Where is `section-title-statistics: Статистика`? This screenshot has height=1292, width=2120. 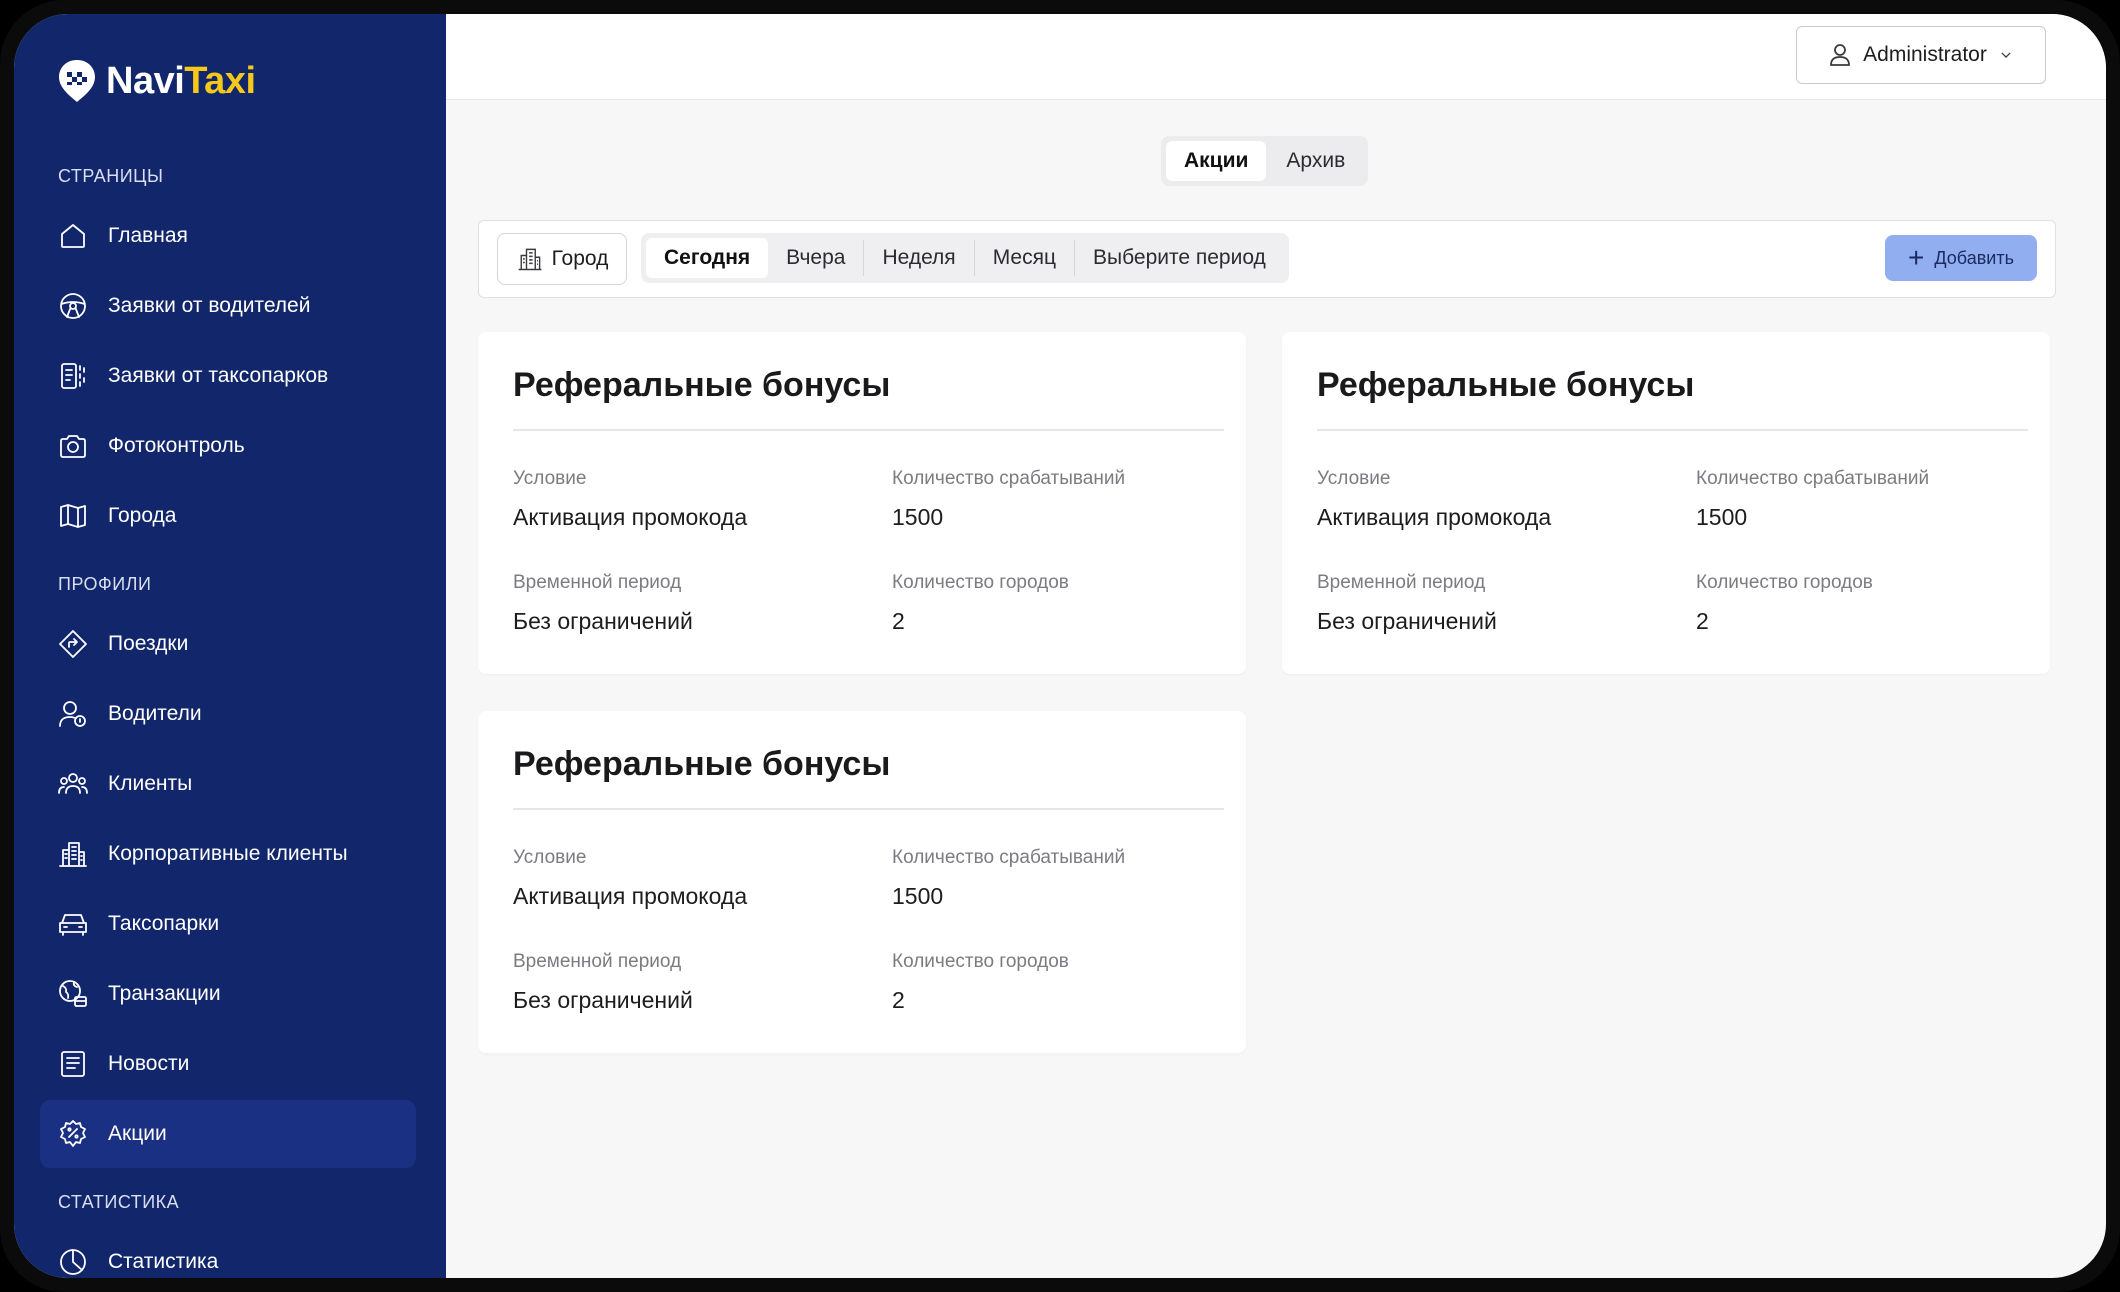
section-title-statistics: Статистика is located at coordinates (119, 1202).